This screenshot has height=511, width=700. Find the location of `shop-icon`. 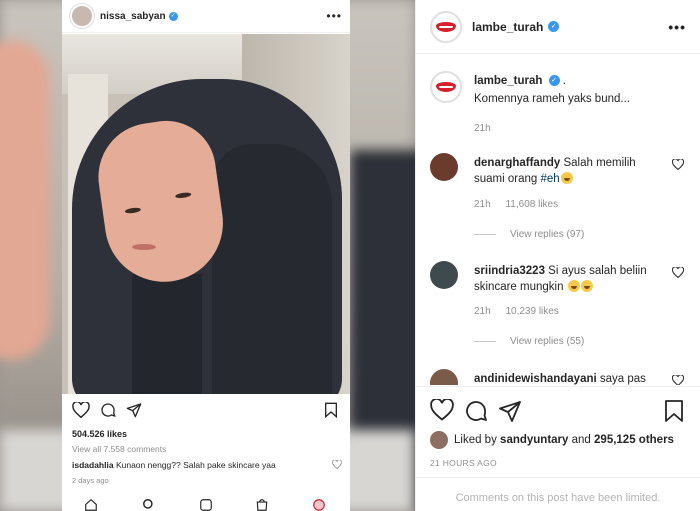

shop-icon is located at coordinates (262, 504).